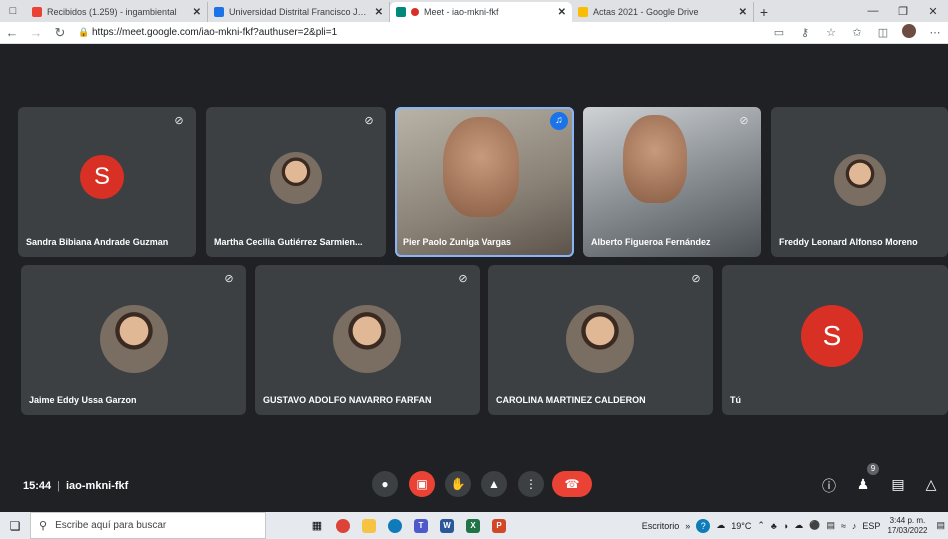 The height and width of the screenshot is (539, 948). Describe the element at coordinates (494, 484) in the screenshot. I see `present-screen-button: ▲` at that location.